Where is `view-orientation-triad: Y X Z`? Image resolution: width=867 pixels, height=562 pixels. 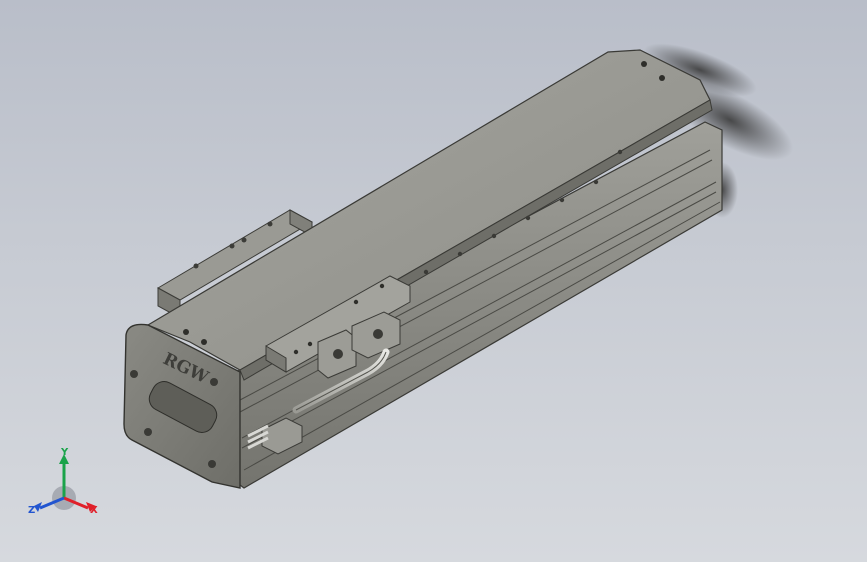 view-orientation-triad: Y X Z is located at coordinates (66, 486).